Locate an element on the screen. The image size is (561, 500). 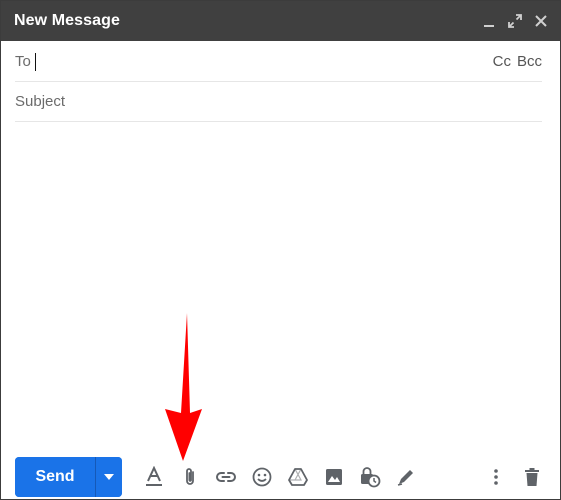
signature-icon is located at coordinates (406, 477).